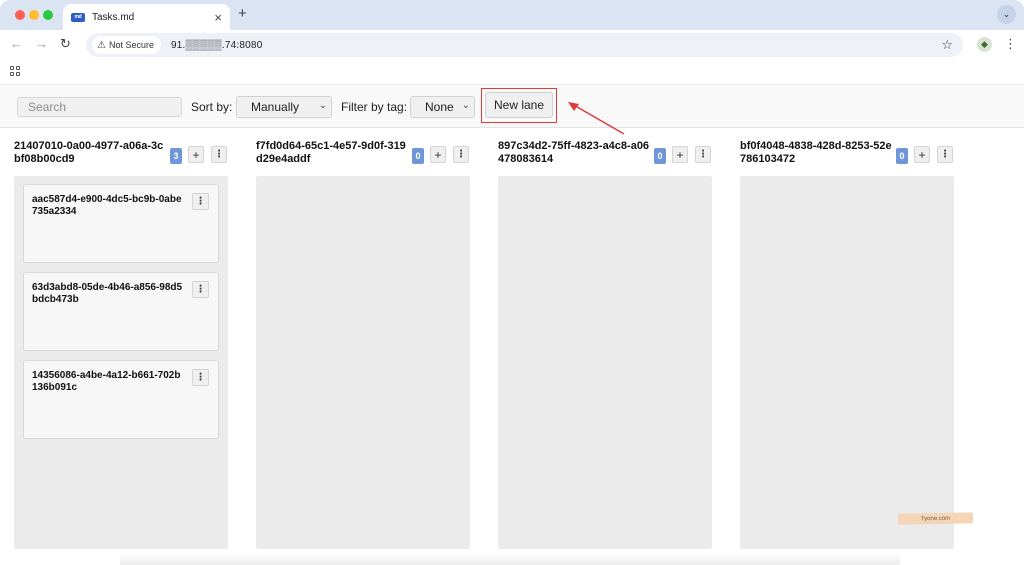  I want to click on bookmark-star-icon: ☆, so click(947, 45).